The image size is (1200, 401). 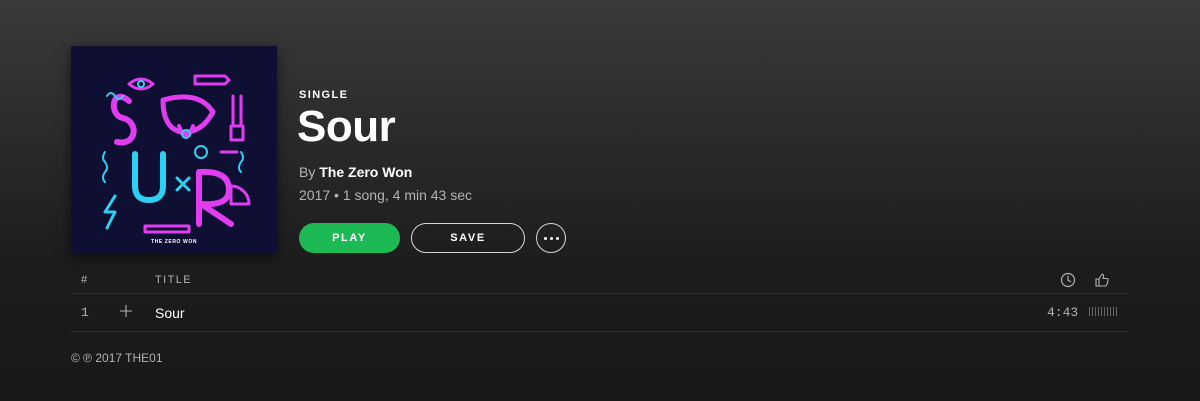 I want to click on column-header-number: #, so click(x=85, y=280).